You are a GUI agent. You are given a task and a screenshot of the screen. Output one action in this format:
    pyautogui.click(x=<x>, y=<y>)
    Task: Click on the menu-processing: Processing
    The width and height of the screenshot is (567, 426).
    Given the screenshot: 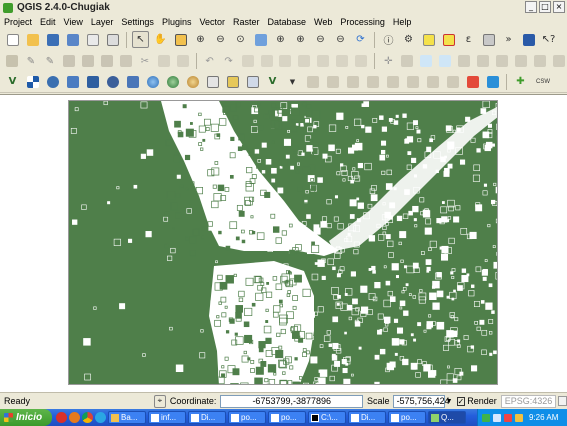 What is the action you would take?
    pyautogui.click(x=362, y=22)
    